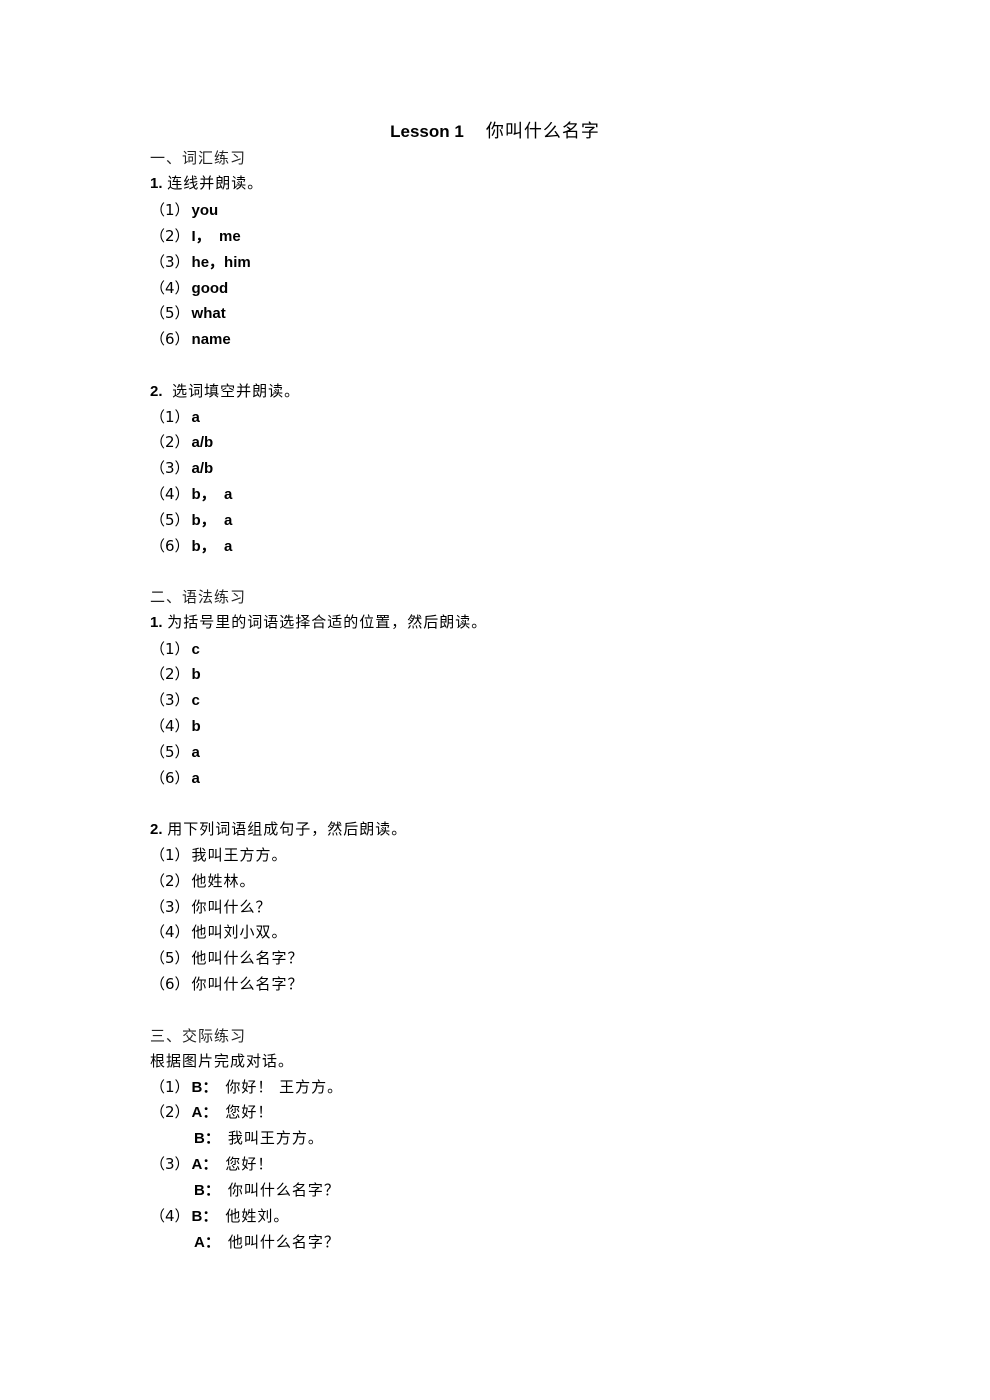 The image size is (990, 1400). I want to click on item-answer: I， me, so click(216, 236).